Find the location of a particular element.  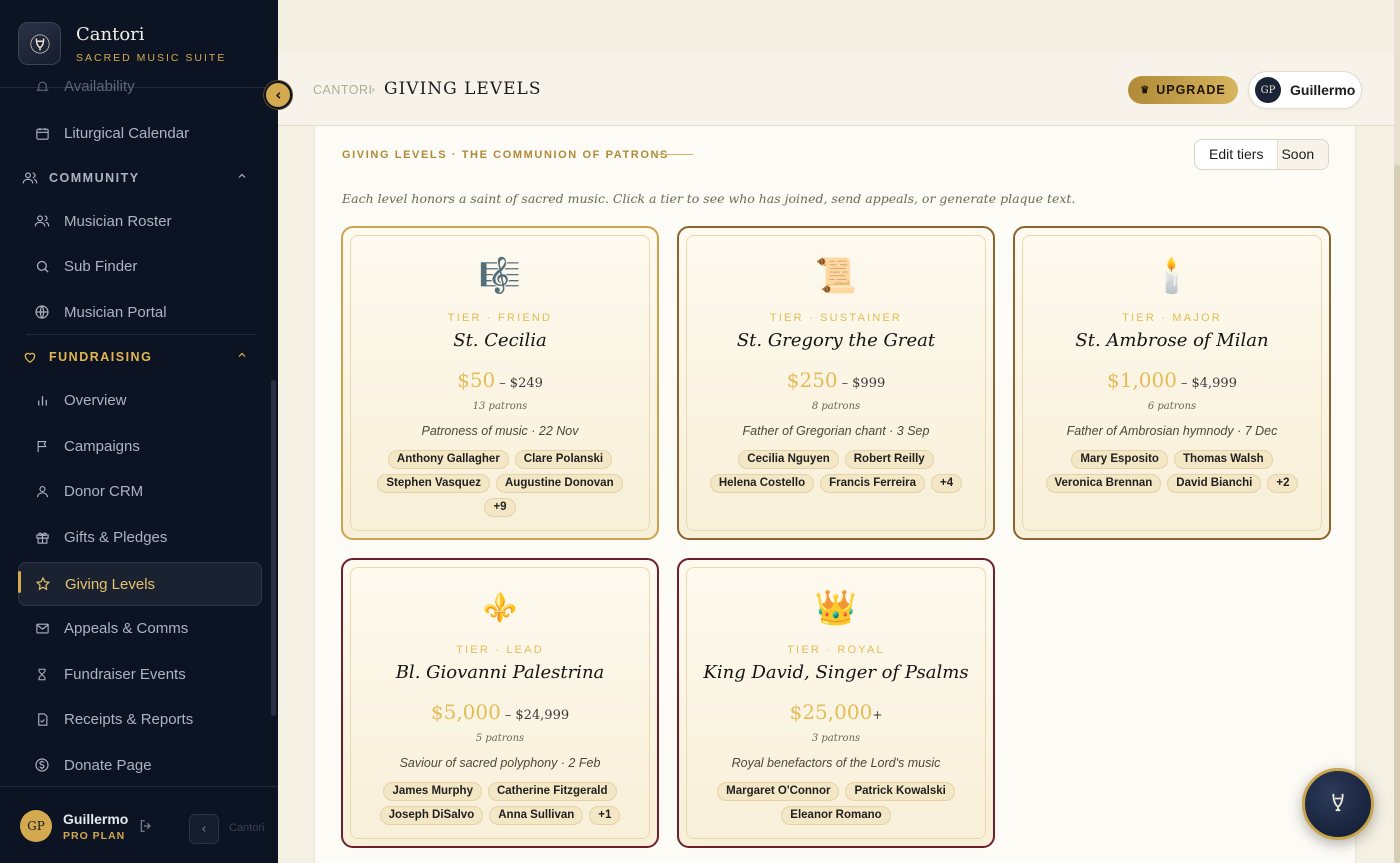

sidebar-item-availability: Availability is located at coordinates (140, 86).